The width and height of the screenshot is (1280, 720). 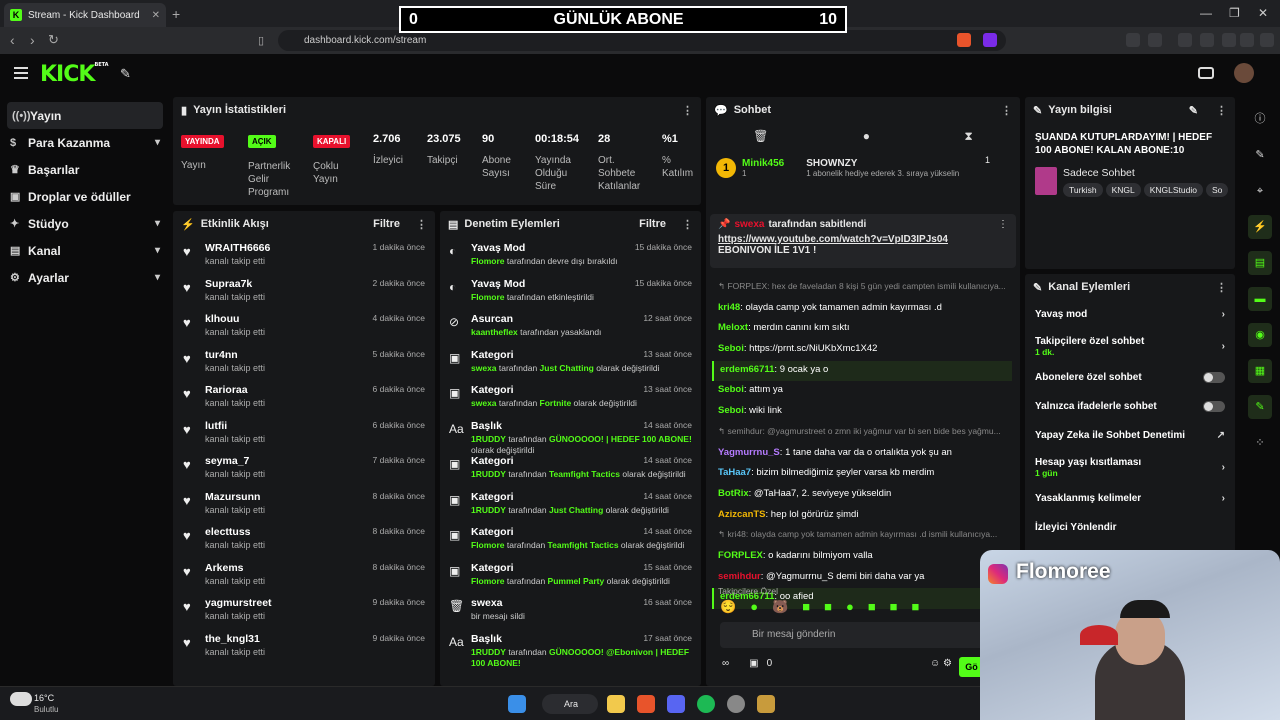 I want to click on chat-message: Meloxt: merdın canını kım sıktı, so click(x=862, y=329).